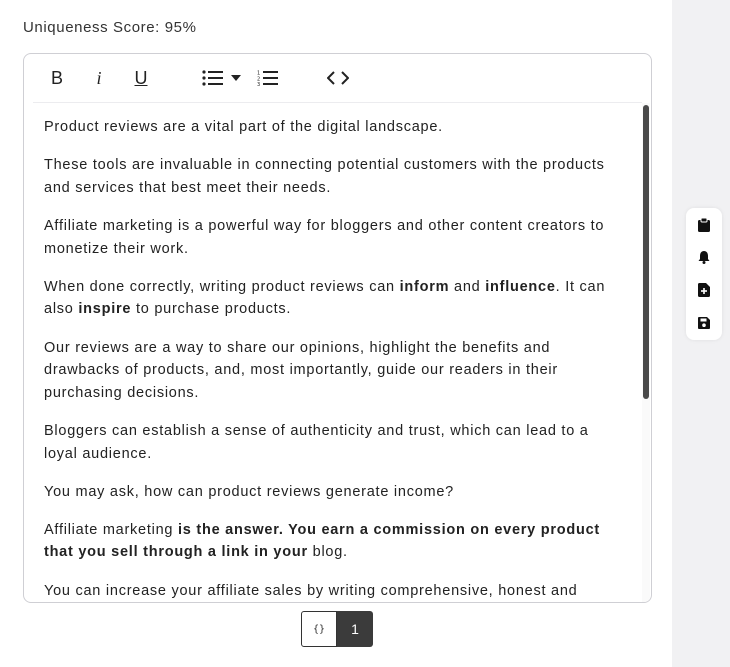  Describe the element at coordinates (236, 78) in the screenshot. I see `chevron-down-icon` at that location.